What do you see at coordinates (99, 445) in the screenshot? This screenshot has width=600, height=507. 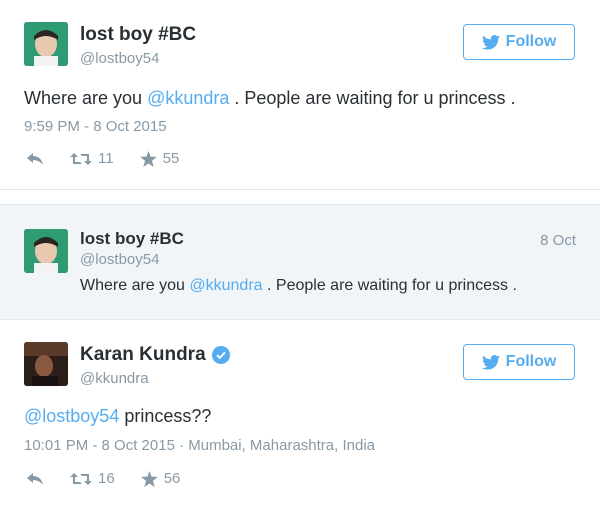 I see `tweet-timestamp: 10:01 PM - 8 Oct 2015` at bounding box center [99, 445].